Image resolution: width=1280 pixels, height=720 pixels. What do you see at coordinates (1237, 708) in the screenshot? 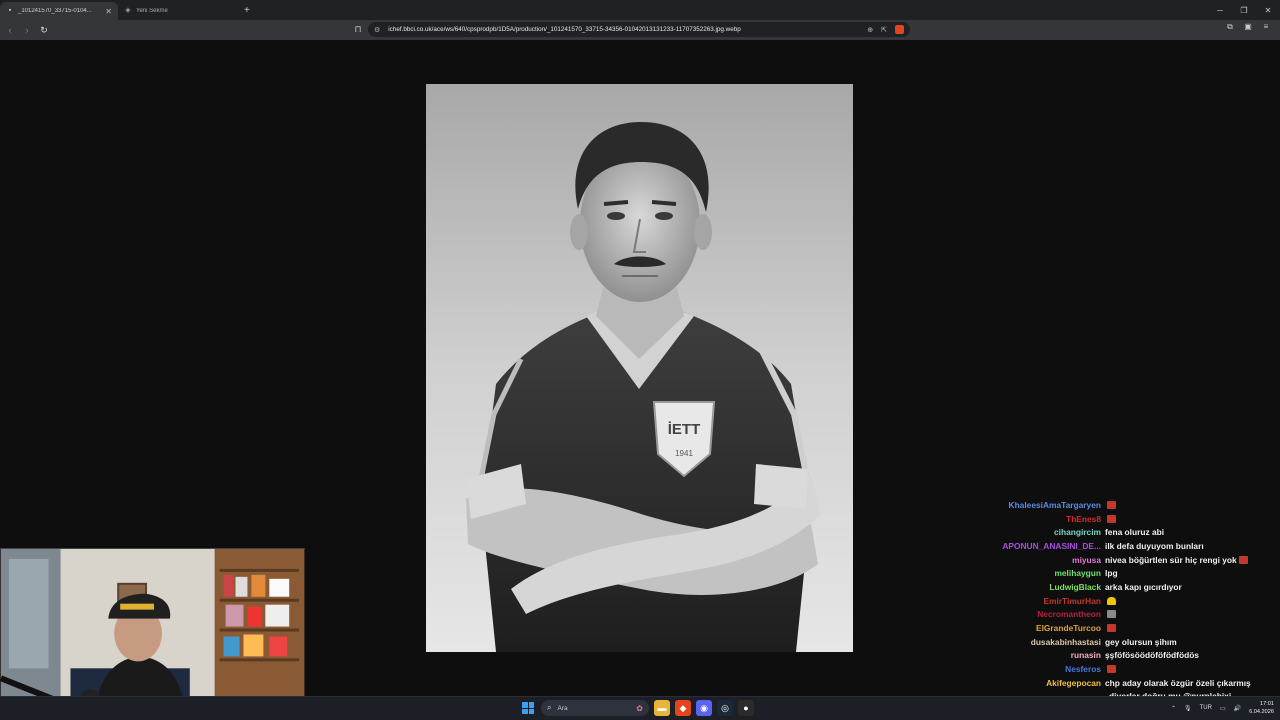
I see `volume-icon: 🔊` at bounding box center [1237, 708].